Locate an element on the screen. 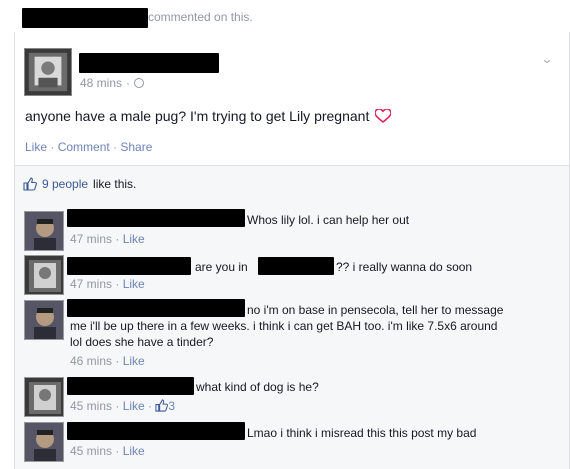 The width and height of the screenshot is (570, 469). post-actions: Like · Comment · Share is located at coordinates (88, 147).